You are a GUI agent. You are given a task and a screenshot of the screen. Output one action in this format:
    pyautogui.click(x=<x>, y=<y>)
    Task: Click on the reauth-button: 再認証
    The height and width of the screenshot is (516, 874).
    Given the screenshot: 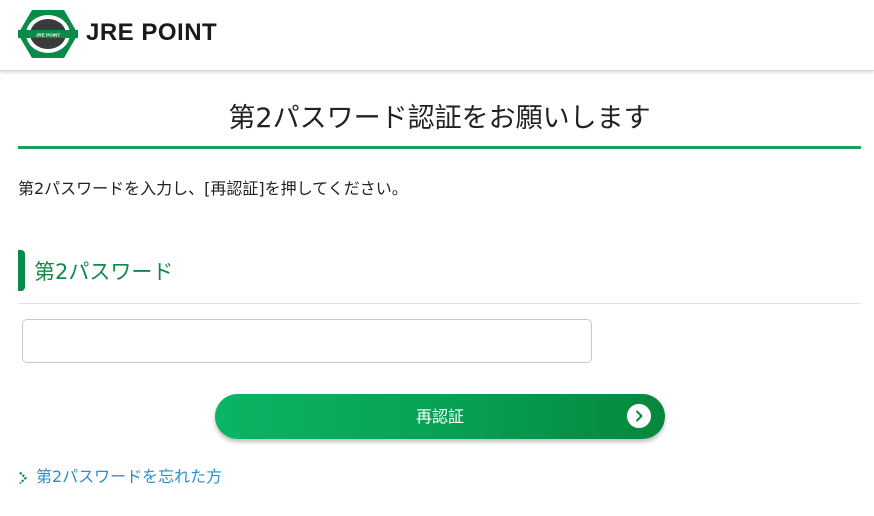 What is the action you would take?
    pyautogui.click(x=440, y=416)
    